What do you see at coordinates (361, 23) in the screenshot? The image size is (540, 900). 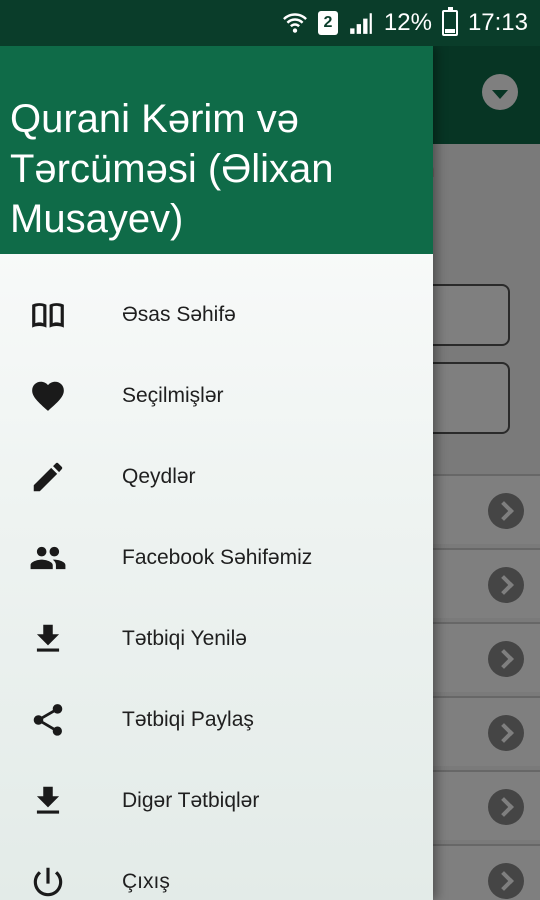 I see `signal-icon` at bounding box center [361, 23].